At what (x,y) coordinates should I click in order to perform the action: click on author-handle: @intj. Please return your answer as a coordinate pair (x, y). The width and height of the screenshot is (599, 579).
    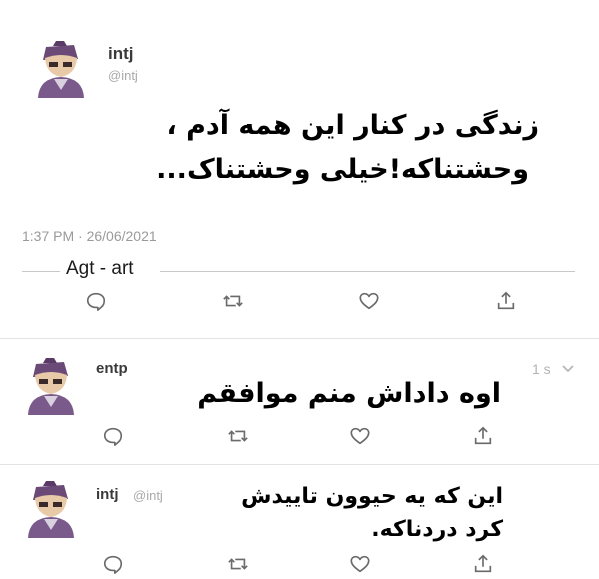
    Looking at the image, I should click on (123, 75).